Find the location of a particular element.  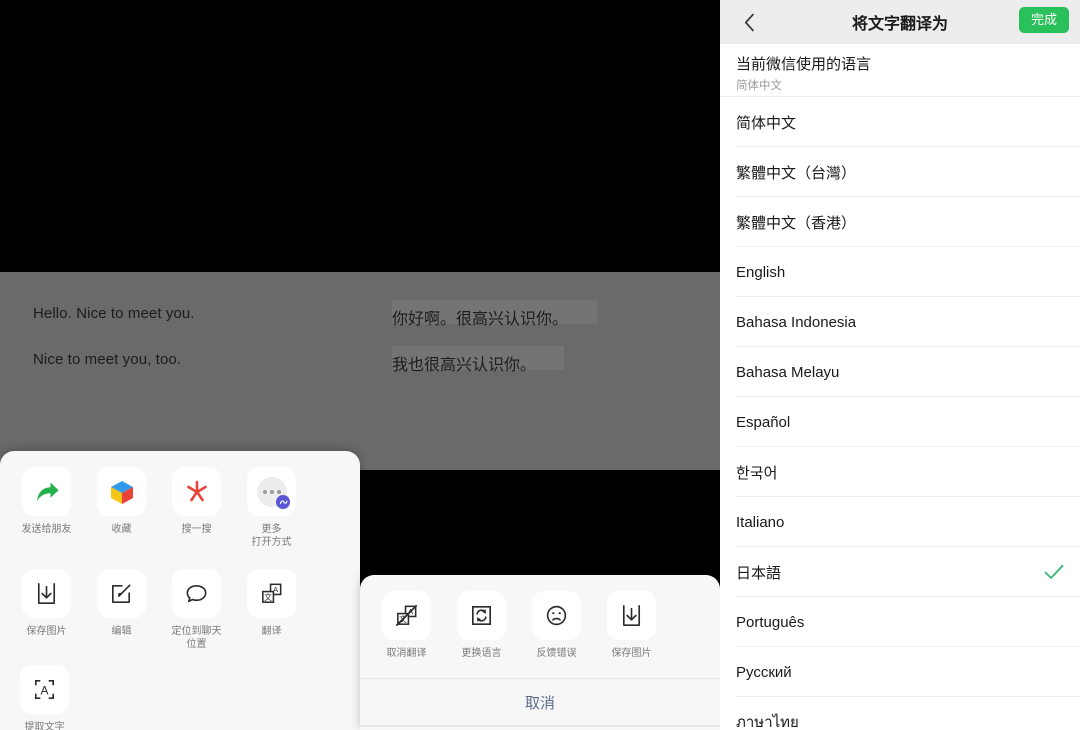

share-tile: A 文 is located at coordinates (271, 593).